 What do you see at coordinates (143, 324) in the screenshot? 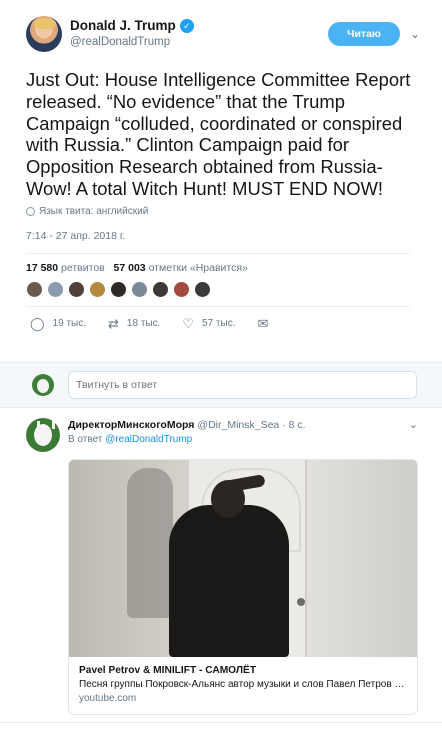
I see `retweet-count: 18 тыс.` at bounding box center [143, 324].